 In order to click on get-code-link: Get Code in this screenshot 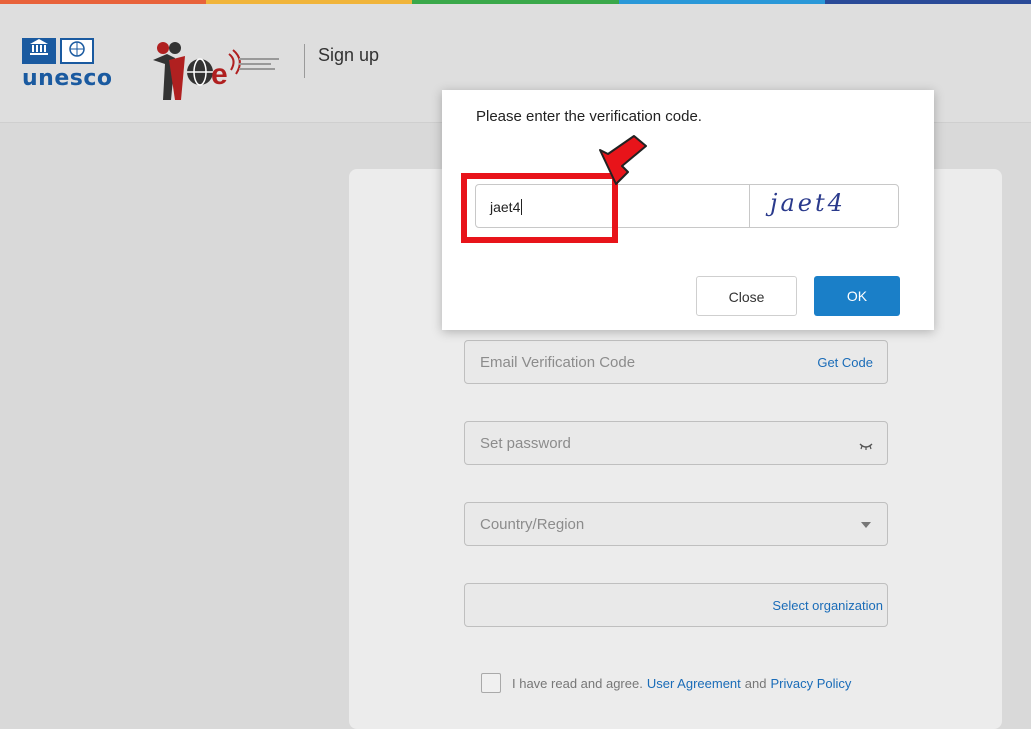, I will do `click(845, 362)`.